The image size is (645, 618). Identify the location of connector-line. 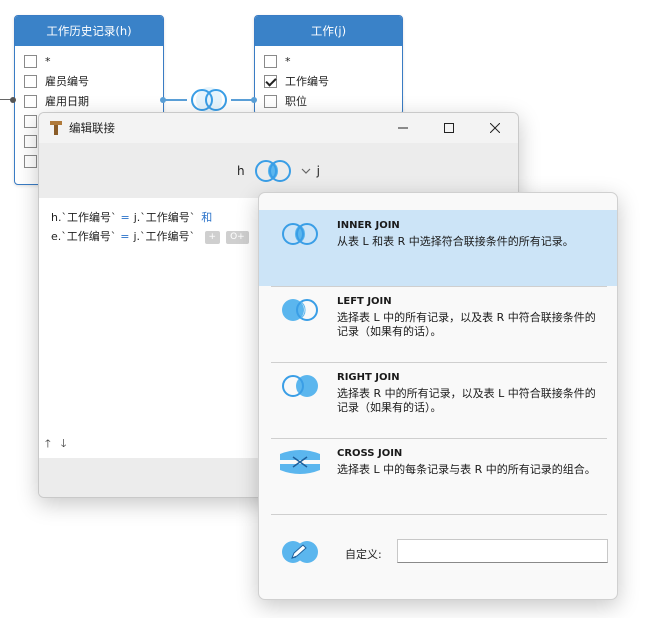
(175, 100).